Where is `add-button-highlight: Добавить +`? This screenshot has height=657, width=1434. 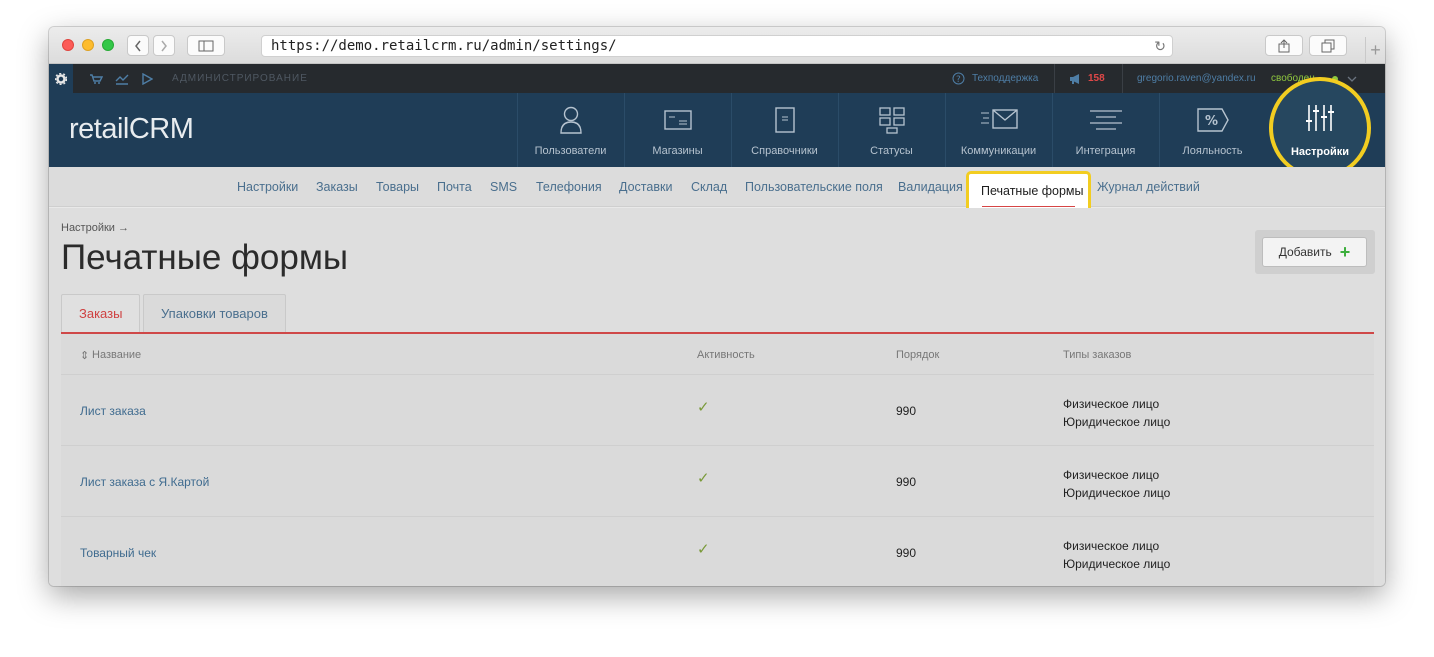
add-button-highlight: Добавить + is located at coordinates (1315, 252).